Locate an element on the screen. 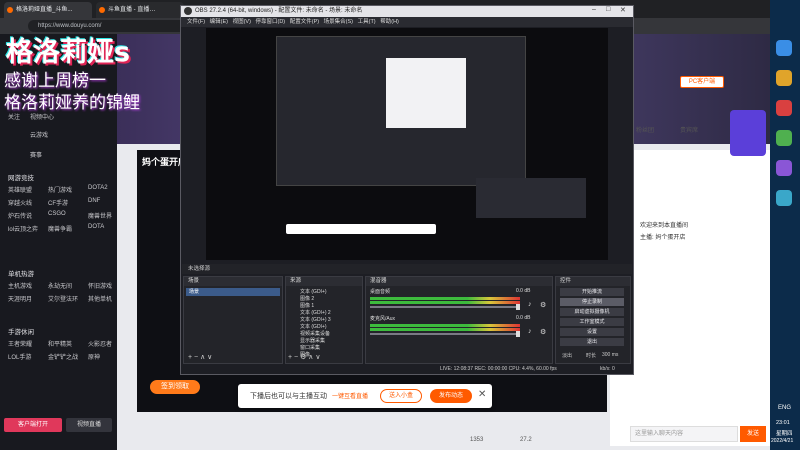 The image size is (800, 450). sidebar-link: 金铲铲之战 is located at coordinates (63, 356).